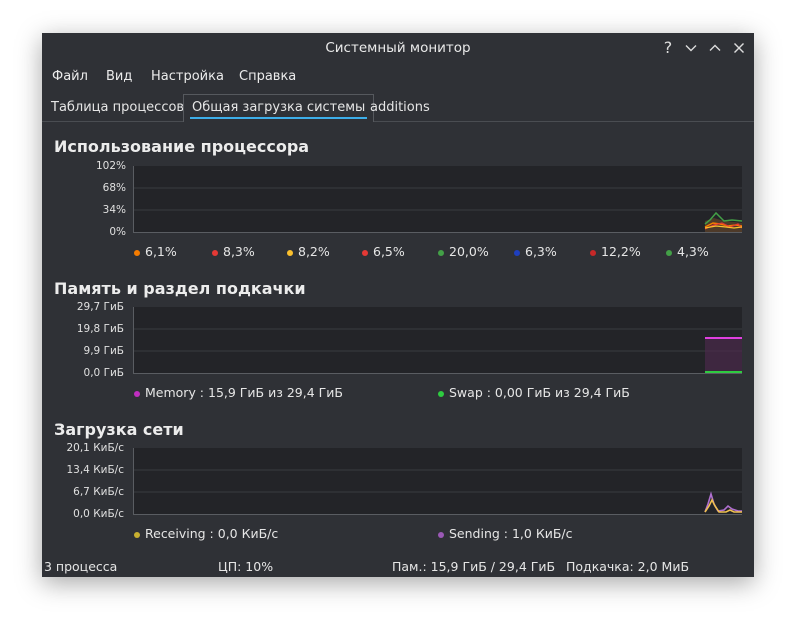 Image resolution: width=796 pixels, height=627 pixels. What do you see at coordinates (469, 251) in the screenshot?
I see `legend-label: 20,0%` at bounding box center [469, 251].